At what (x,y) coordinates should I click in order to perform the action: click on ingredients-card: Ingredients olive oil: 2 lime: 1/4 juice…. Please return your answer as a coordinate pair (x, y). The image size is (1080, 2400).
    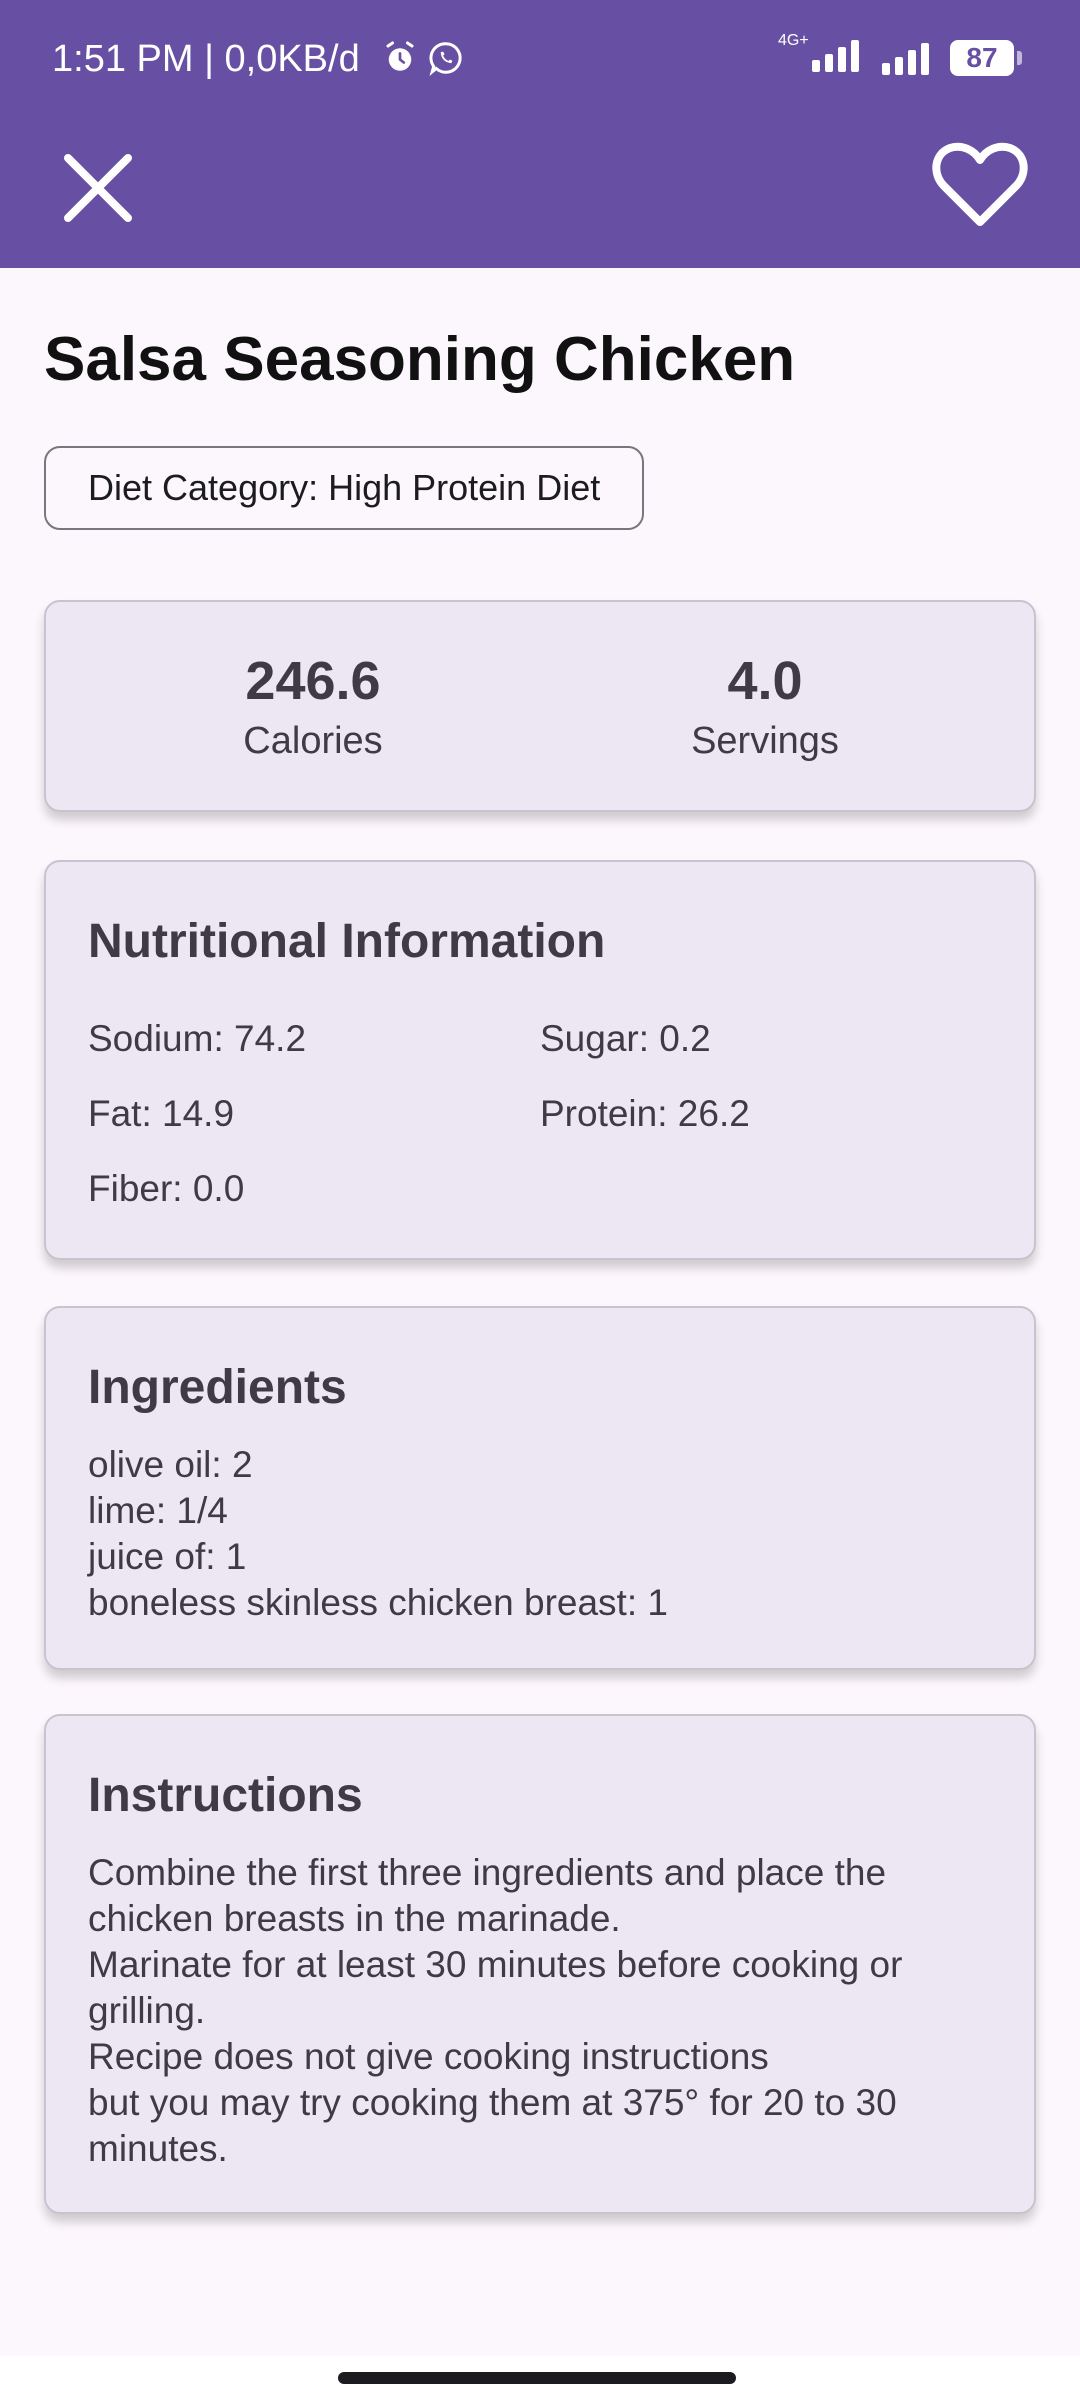
    Looking at the image, I should click on (540, 1488).